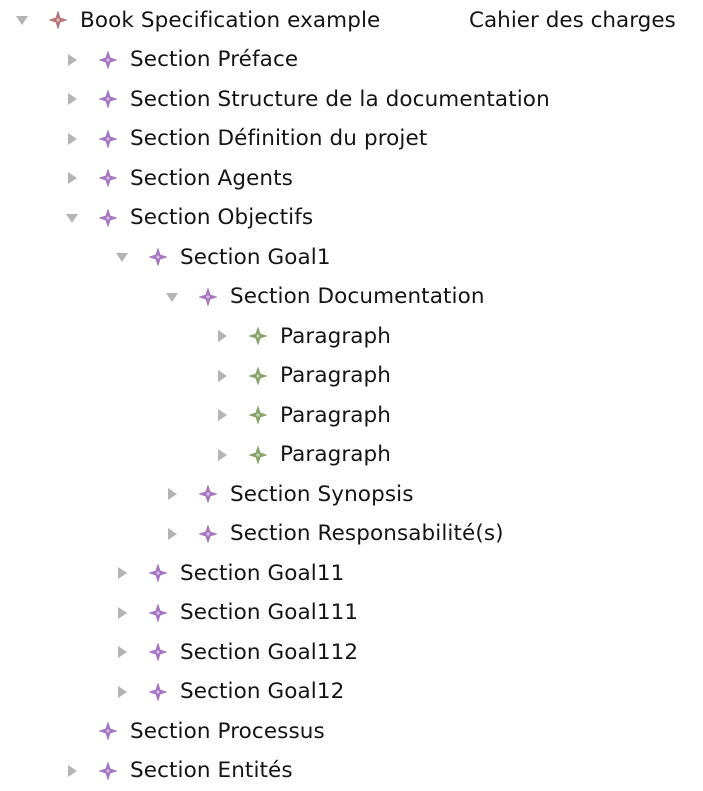  Describe the element at coordinates (572, 20) in the screenshot. I see `tree-item-extra: Cahier des charges` at that location.